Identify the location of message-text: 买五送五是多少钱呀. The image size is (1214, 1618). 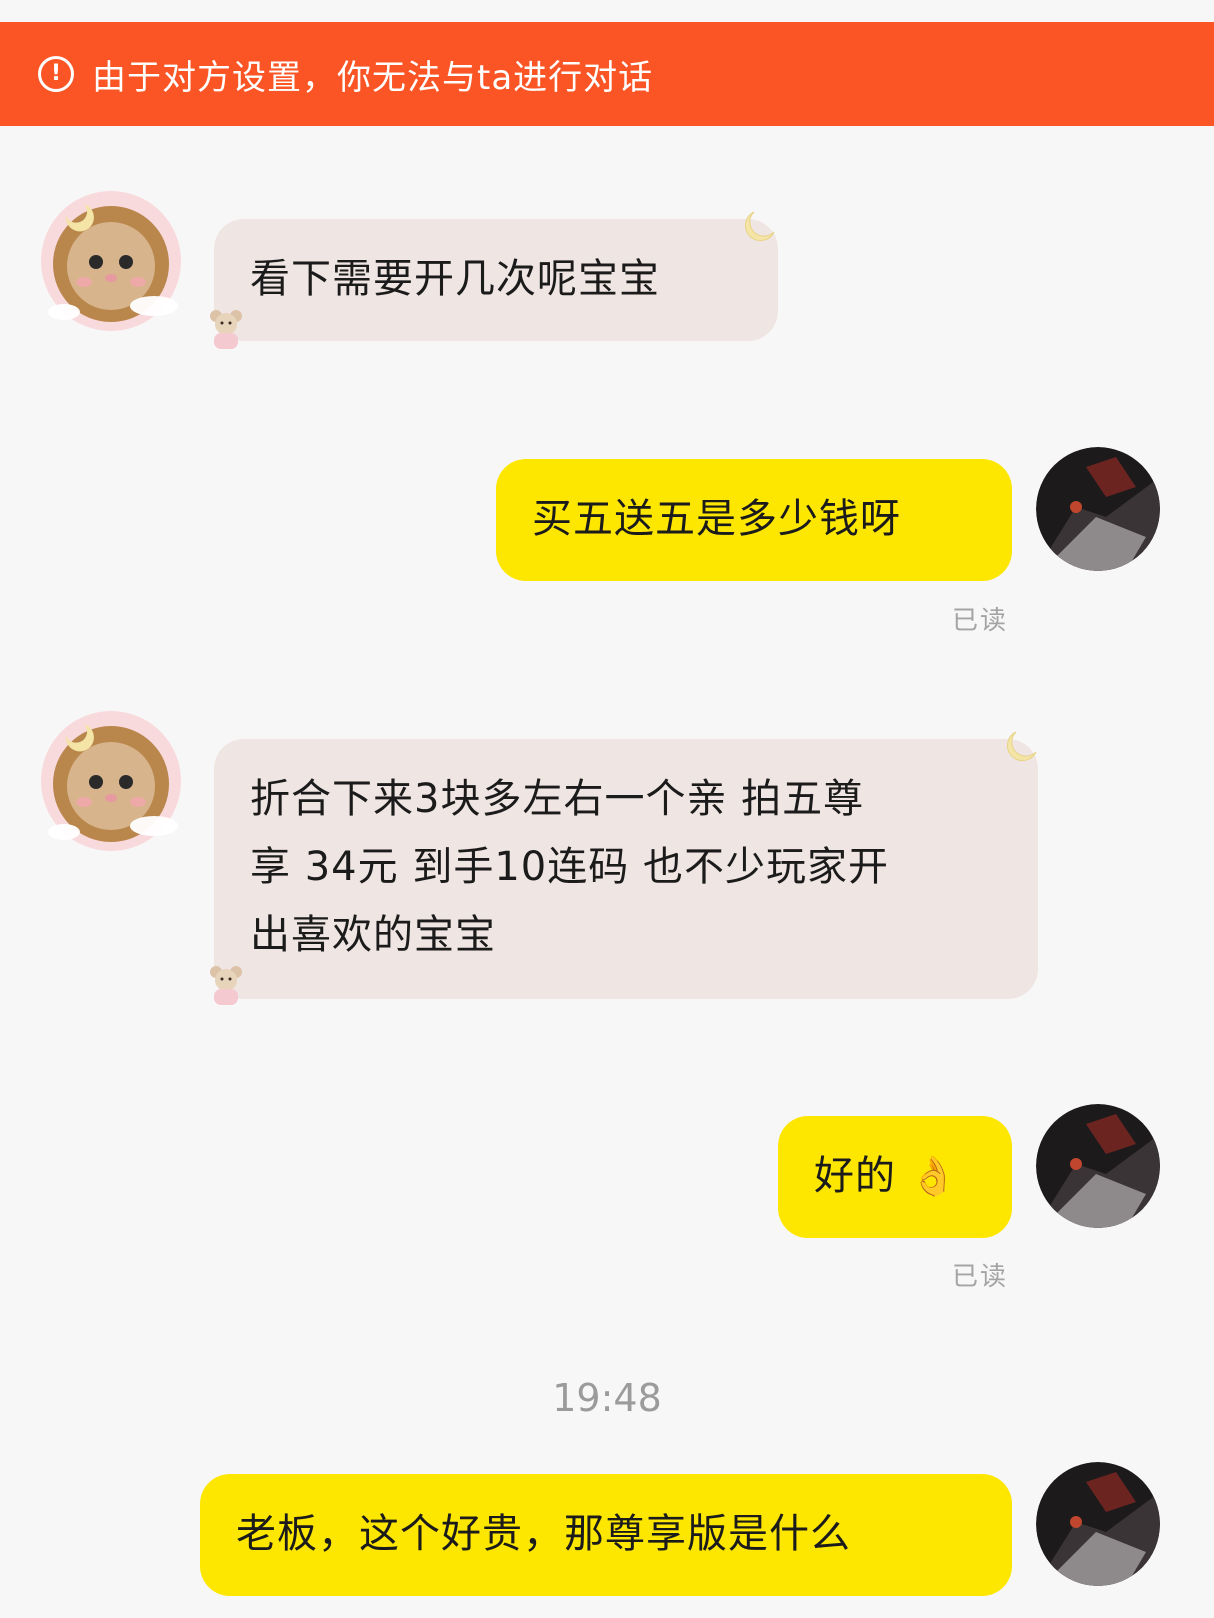
(716, 519).